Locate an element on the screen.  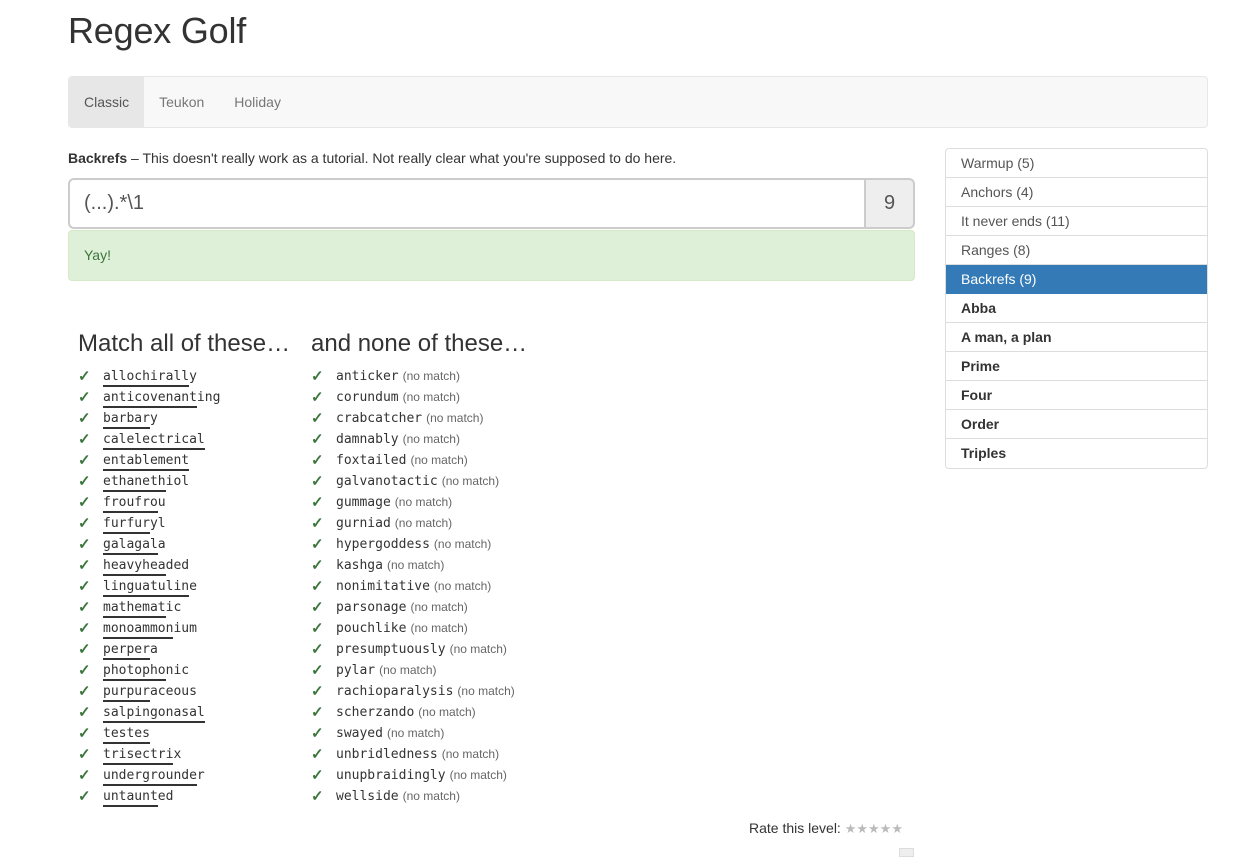
regex-input-group: 9 is located at coordinates (491, 203).